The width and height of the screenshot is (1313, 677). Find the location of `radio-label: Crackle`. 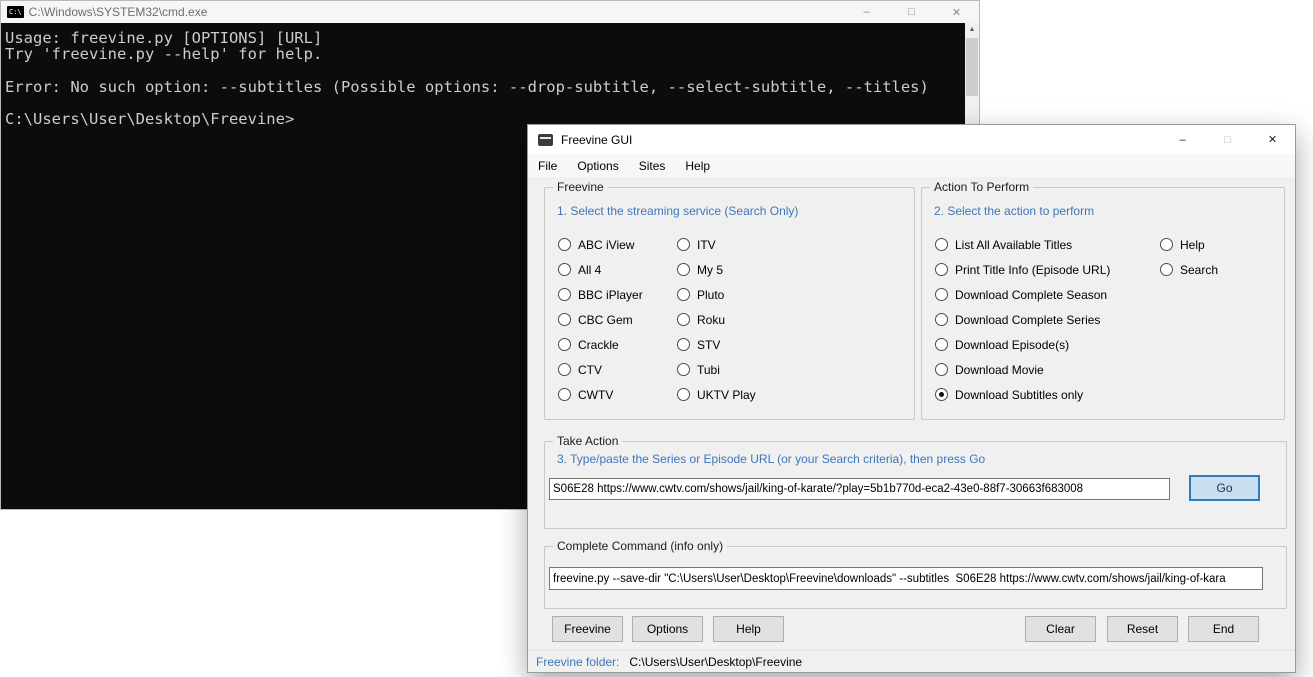

radio-label: Crackle is located at coordinates (598, 344).